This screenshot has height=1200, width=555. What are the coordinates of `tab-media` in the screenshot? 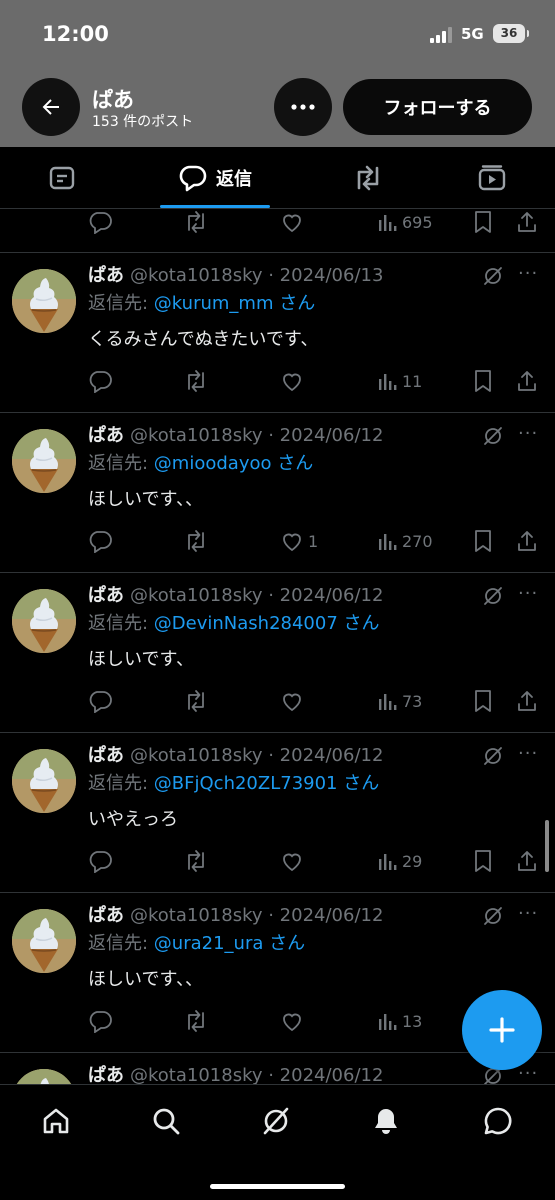 It's located at (492, 178).